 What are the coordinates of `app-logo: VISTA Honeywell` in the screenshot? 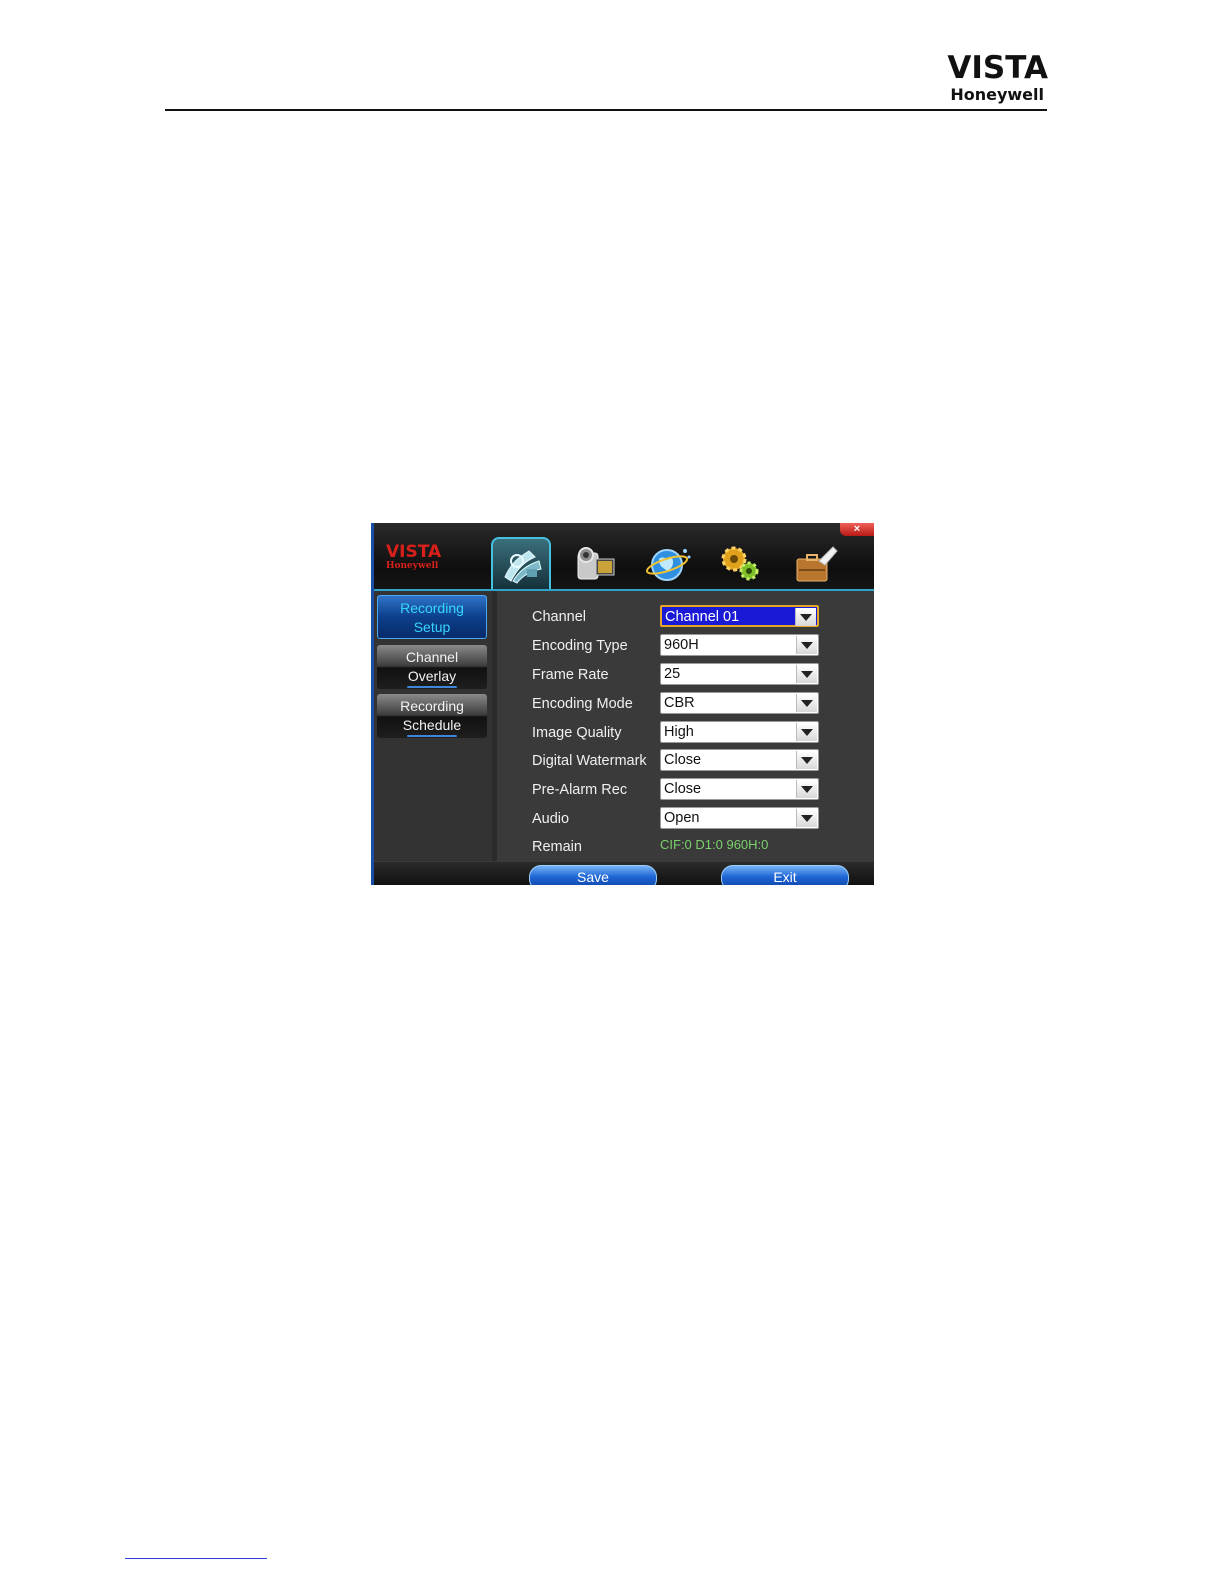 It's located at (413, 557).